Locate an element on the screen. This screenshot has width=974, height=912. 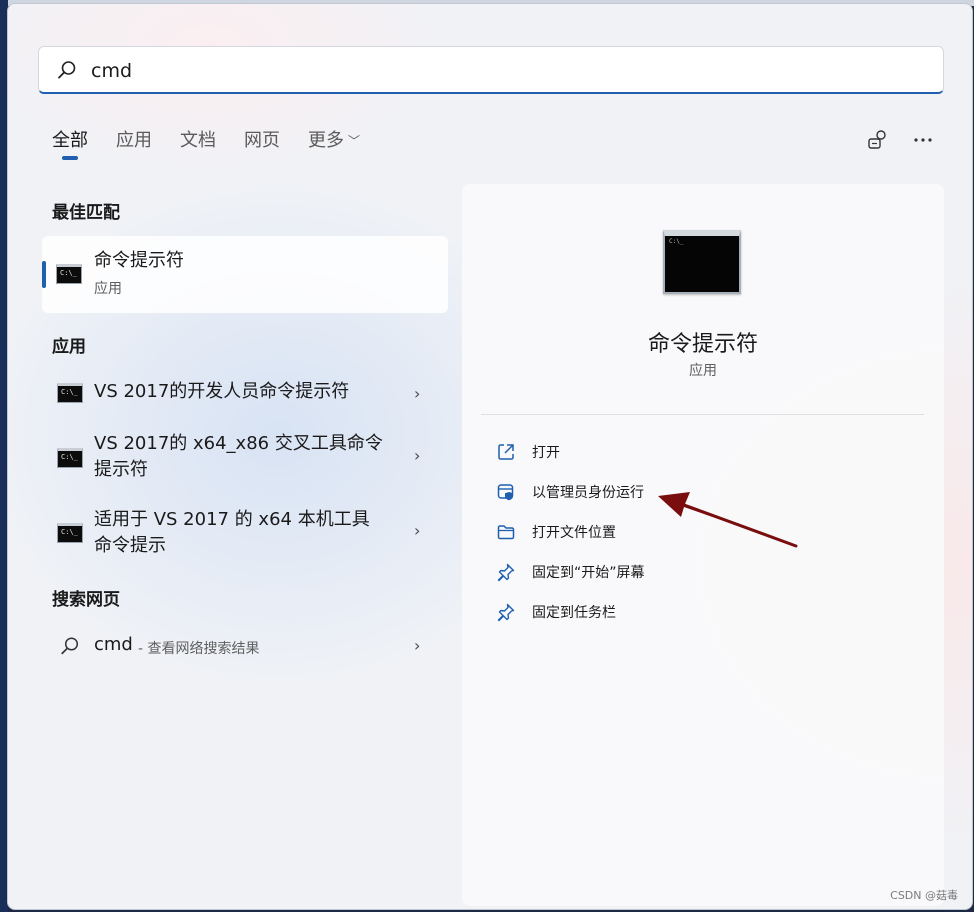
action-label: 以管理员身份运行 is located at coordinates (588, 493).